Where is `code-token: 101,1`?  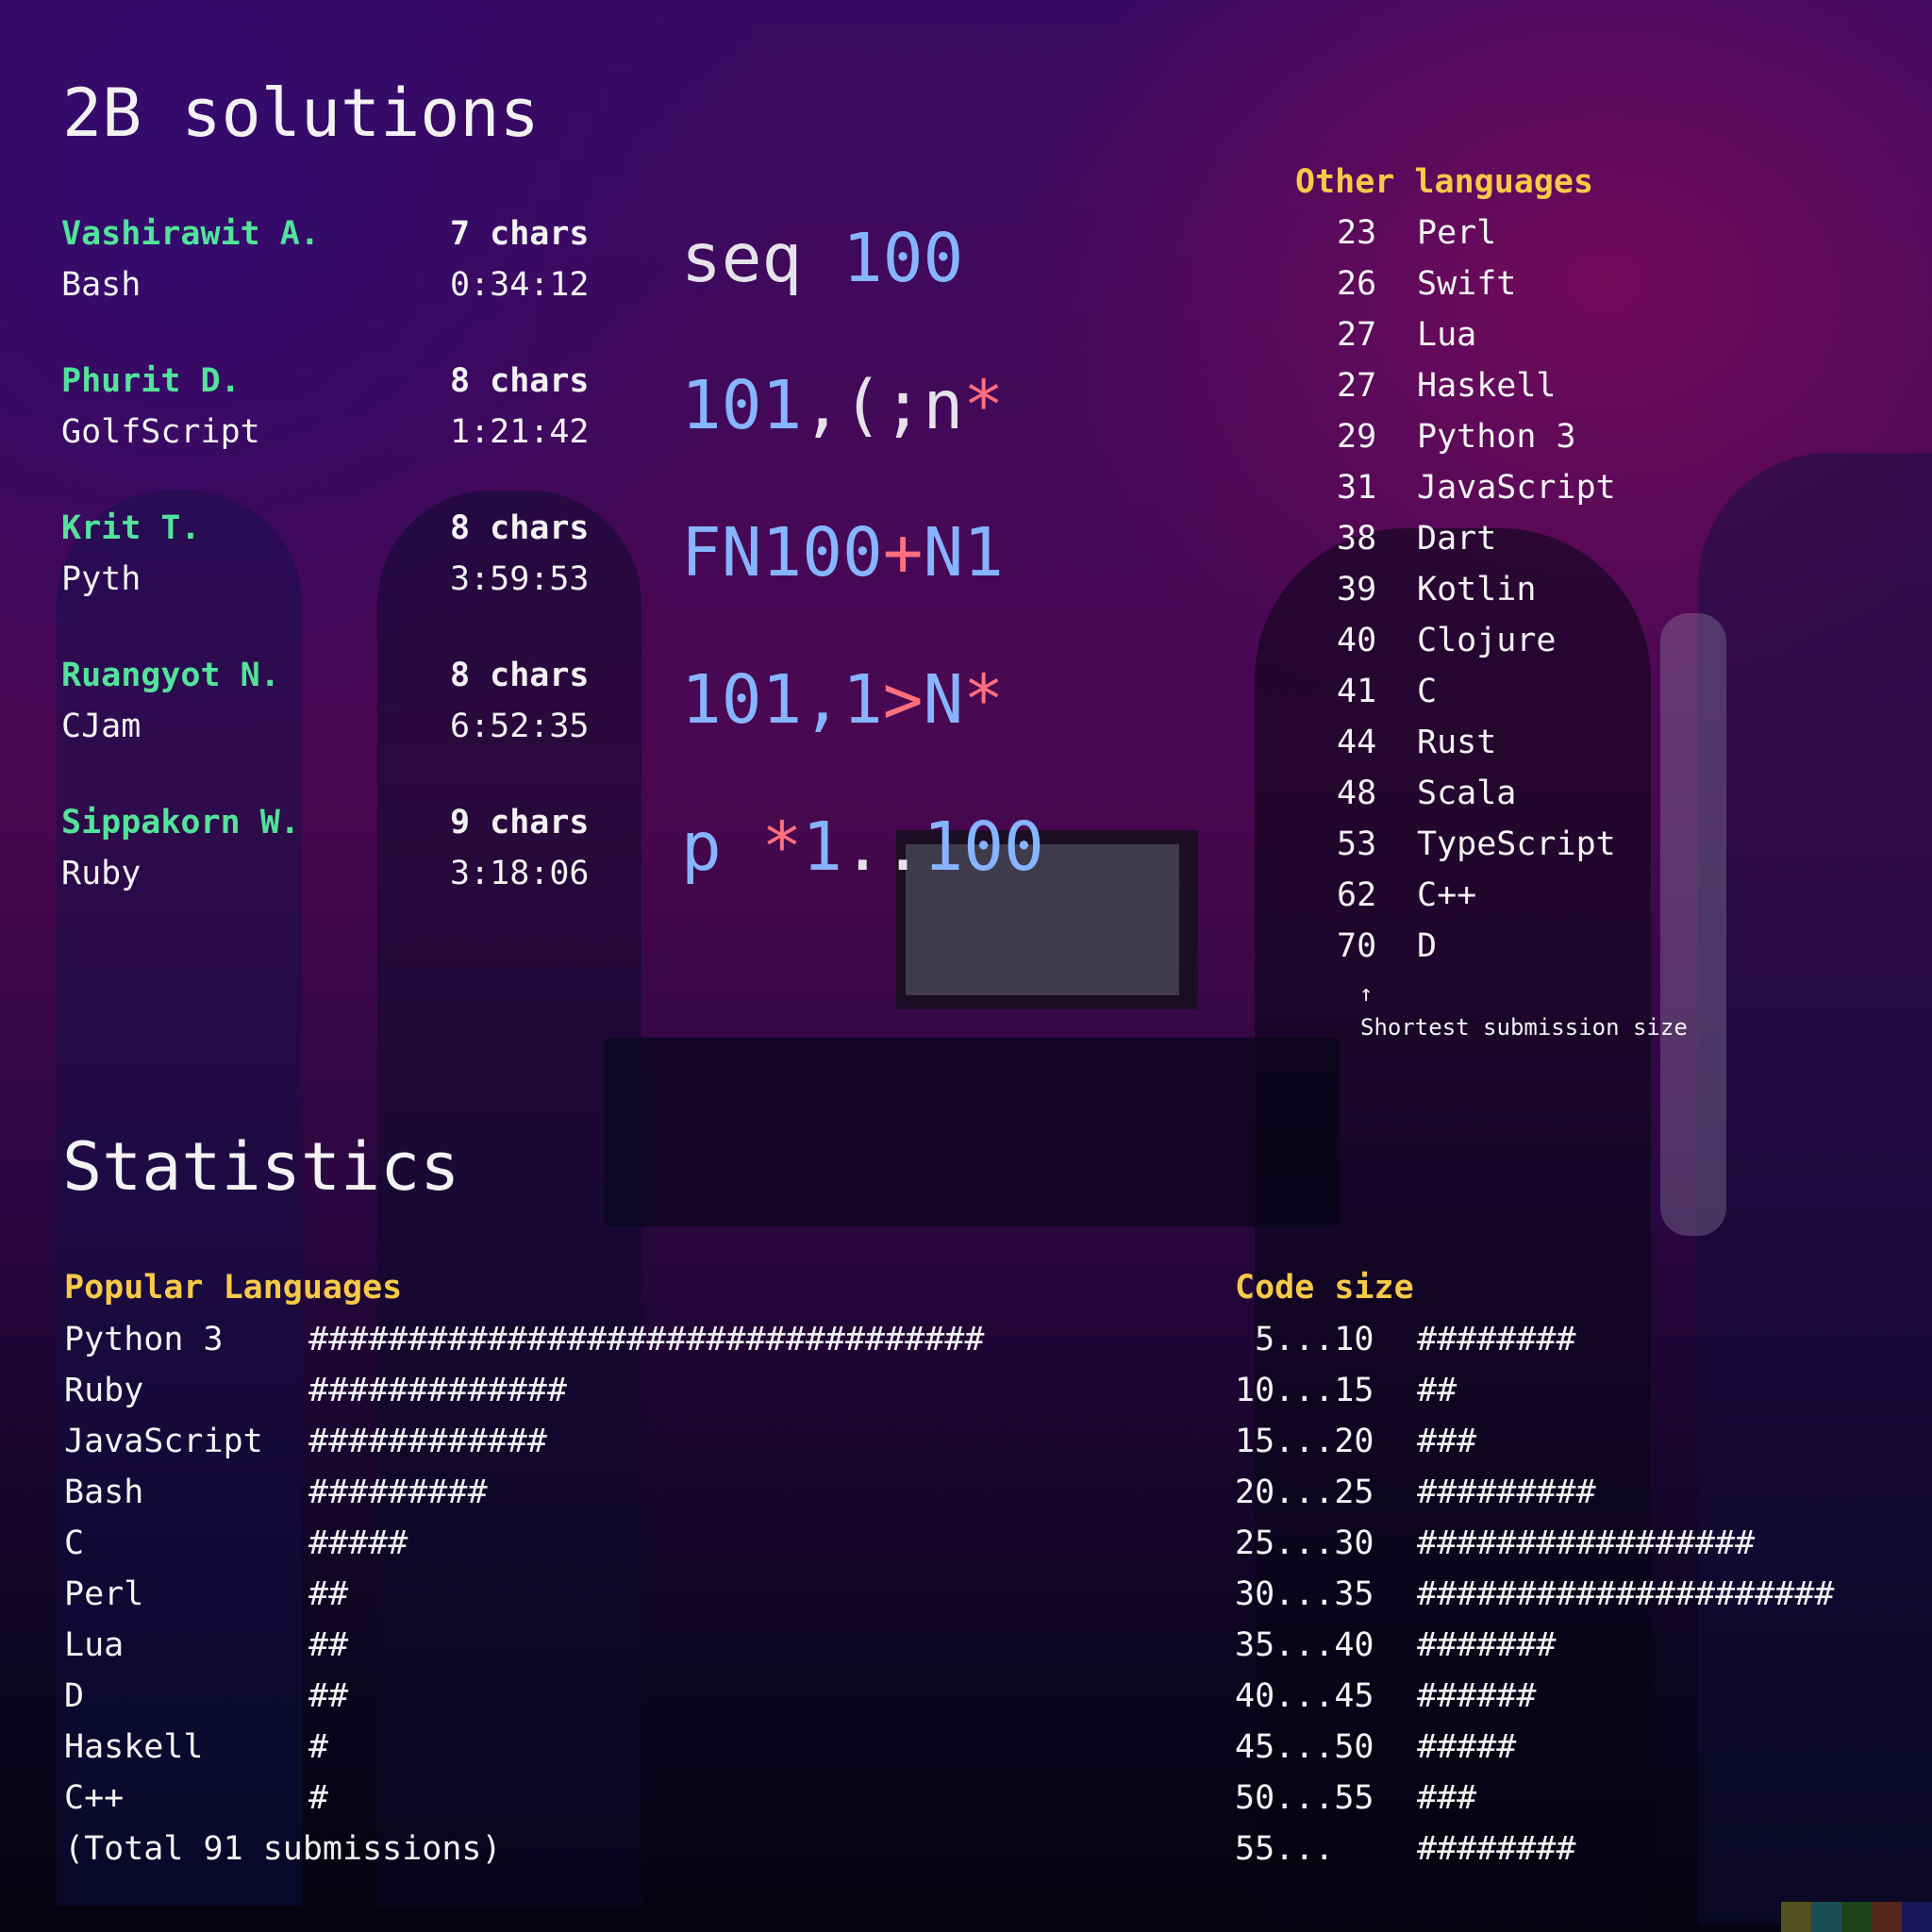
code-token: 101,1 is located at coordinates (782, 699).